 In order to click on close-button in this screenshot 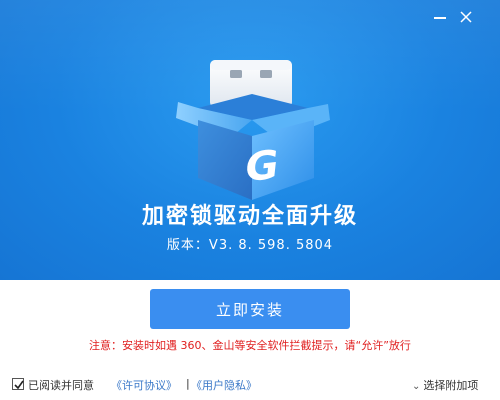, I will do `click(466, 17)`.